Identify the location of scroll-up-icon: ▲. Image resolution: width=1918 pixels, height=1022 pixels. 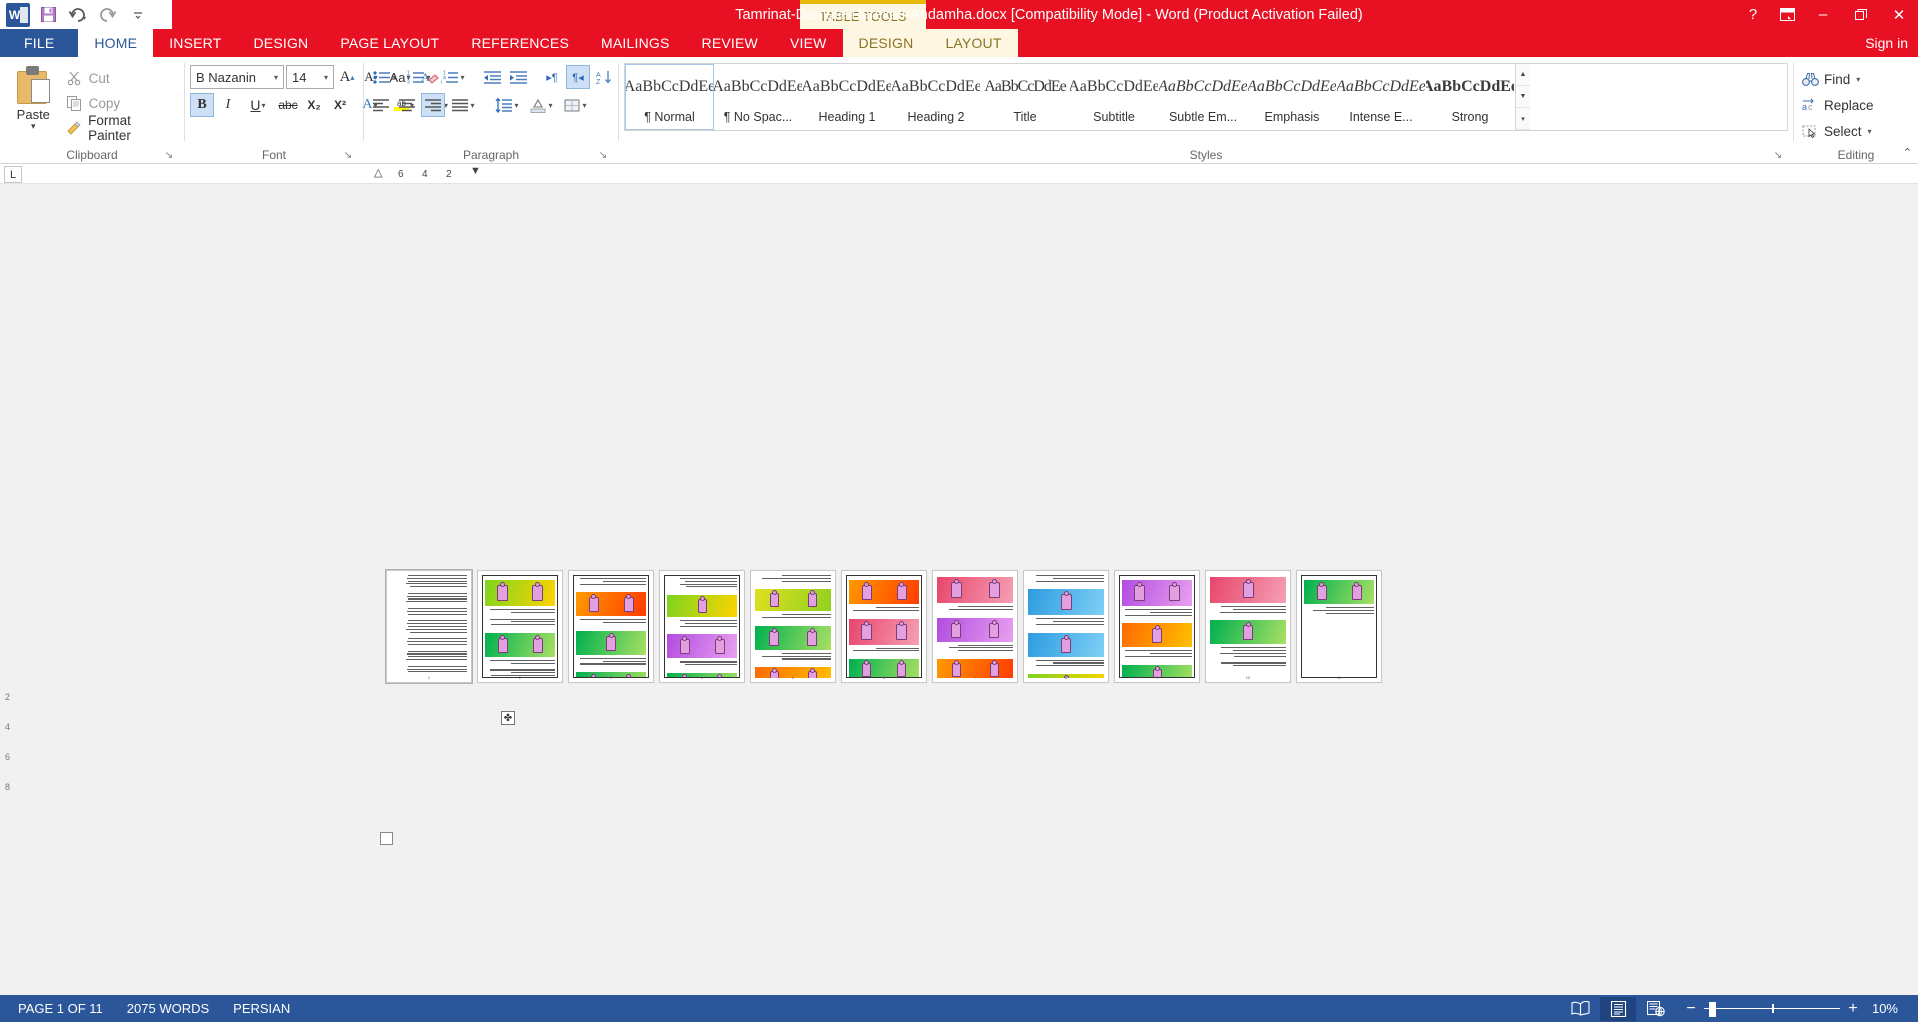
(1523, 75).